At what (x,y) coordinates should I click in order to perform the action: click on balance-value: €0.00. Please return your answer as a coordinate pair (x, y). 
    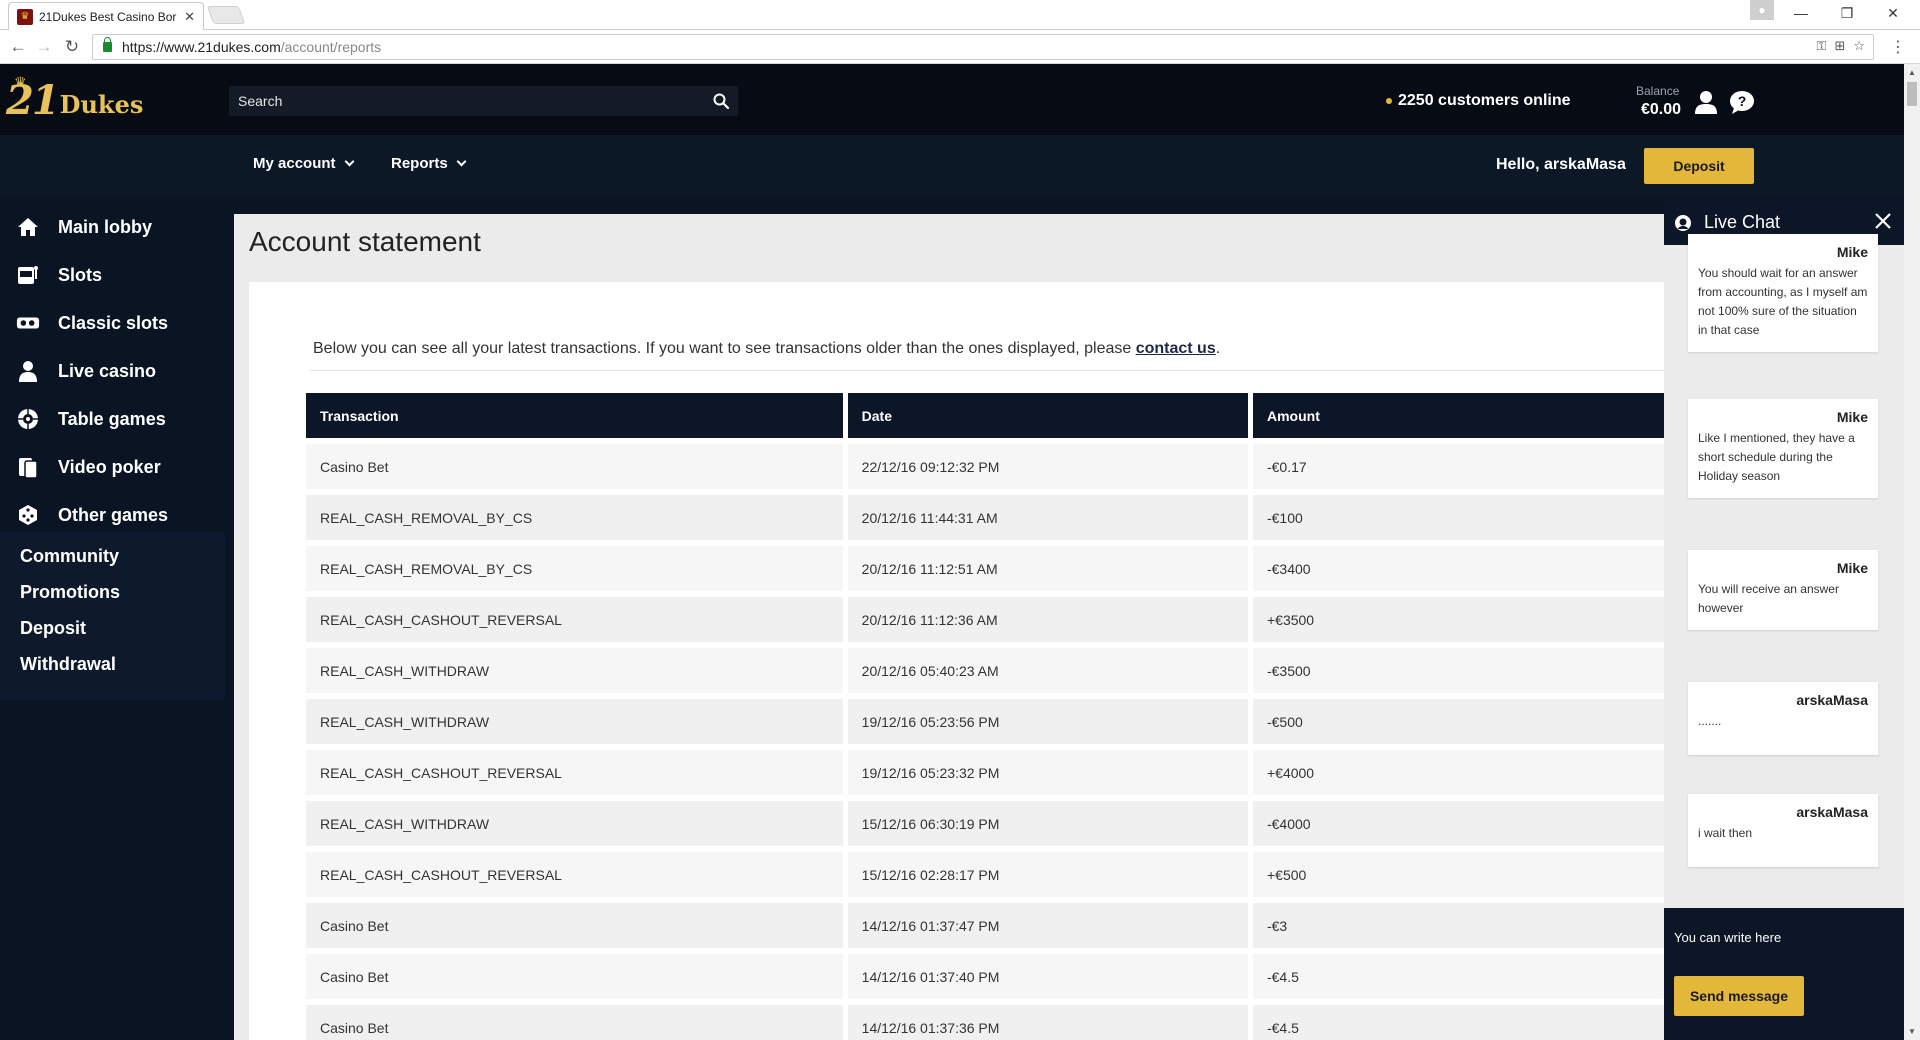
    Looking at the image, I should click on (1661, 109).